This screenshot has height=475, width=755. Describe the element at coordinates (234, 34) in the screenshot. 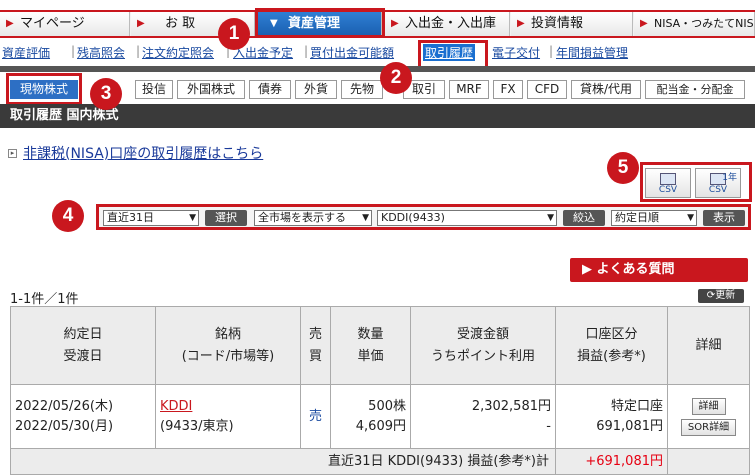

I see `step-badge-1: 1` at that location.